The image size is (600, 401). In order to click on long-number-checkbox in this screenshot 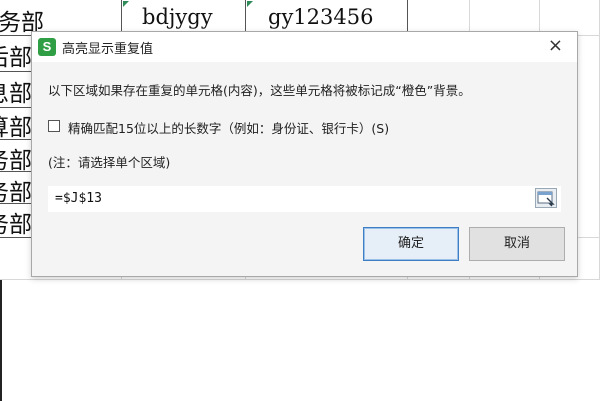, I will do `click(54, 126)`.